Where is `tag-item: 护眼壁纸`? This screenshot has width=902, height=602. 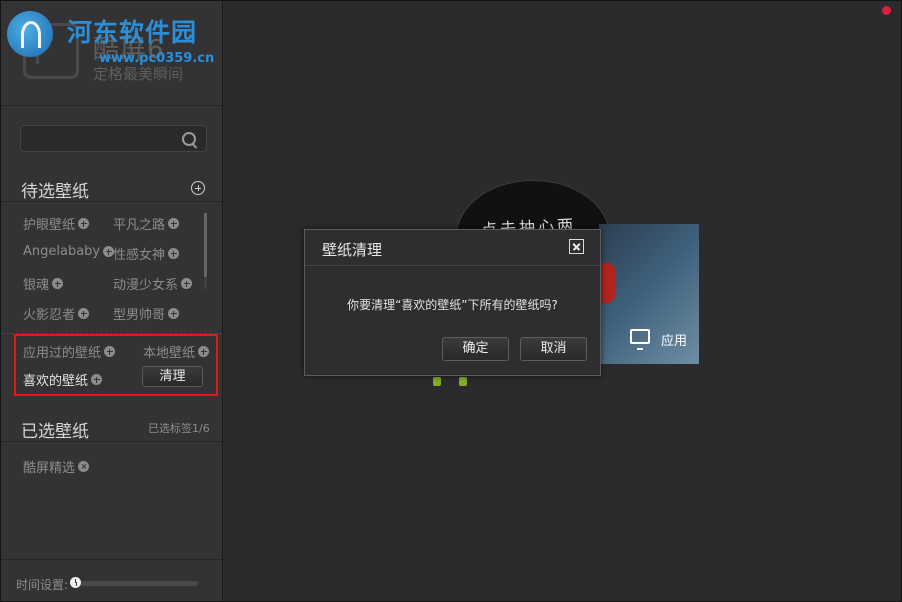 tag-item: 护眼壁纸 is located at coordinates (56, 223).